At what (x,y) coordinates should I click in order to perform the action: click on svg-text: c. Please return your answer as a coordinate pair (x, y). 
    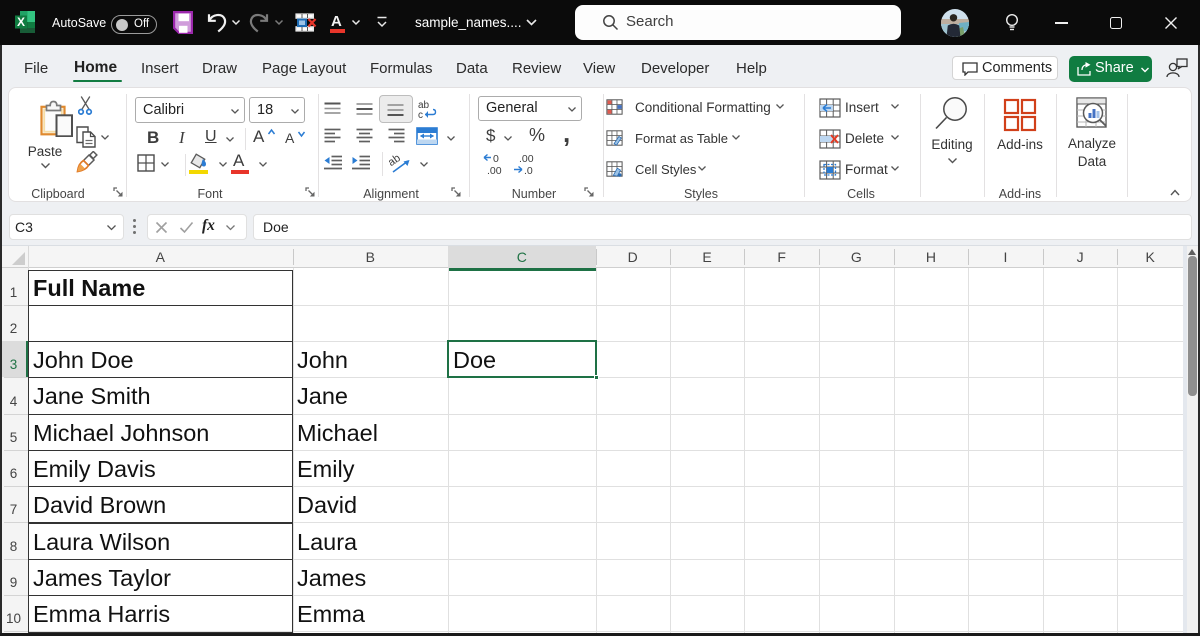
    Looking at the image, I should click on (420, 114).